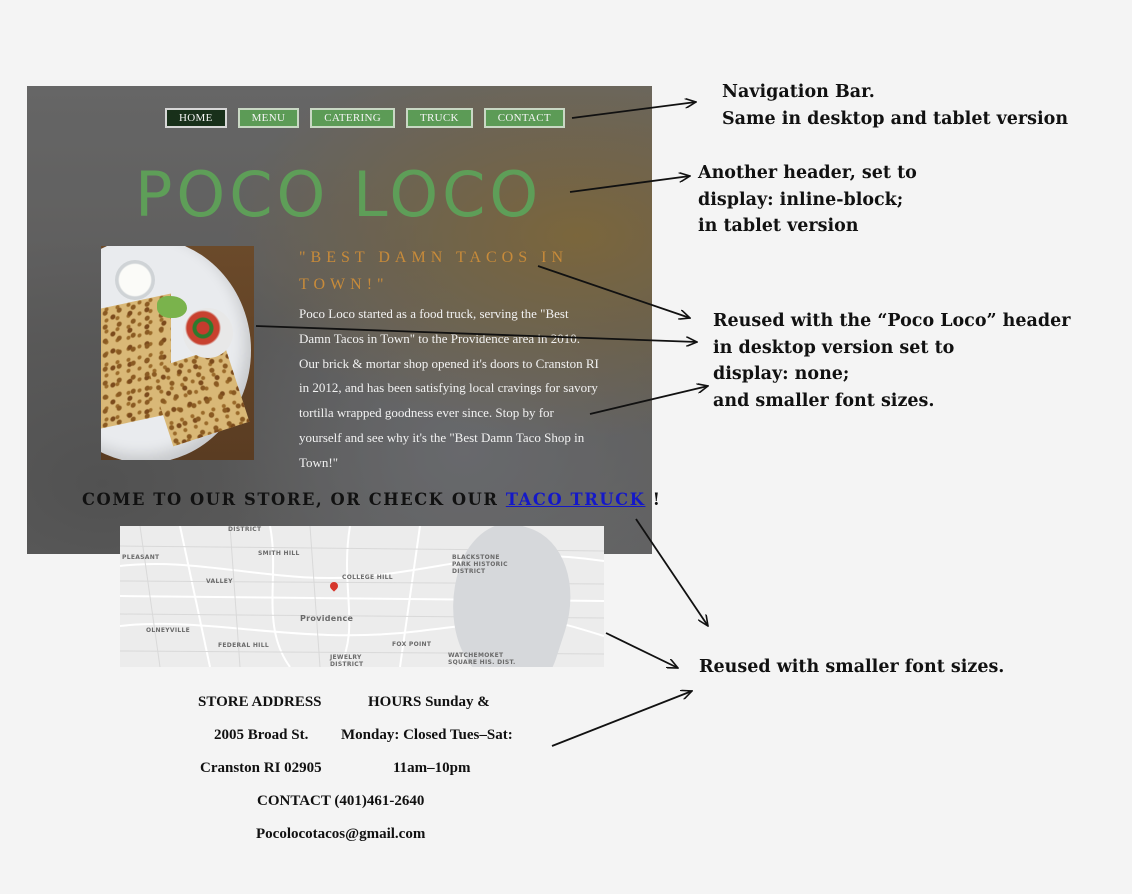  Describe the element at coordinates (798, 92) in the screenshot. I see `annotation-line: Navigation Bar.` at that location.